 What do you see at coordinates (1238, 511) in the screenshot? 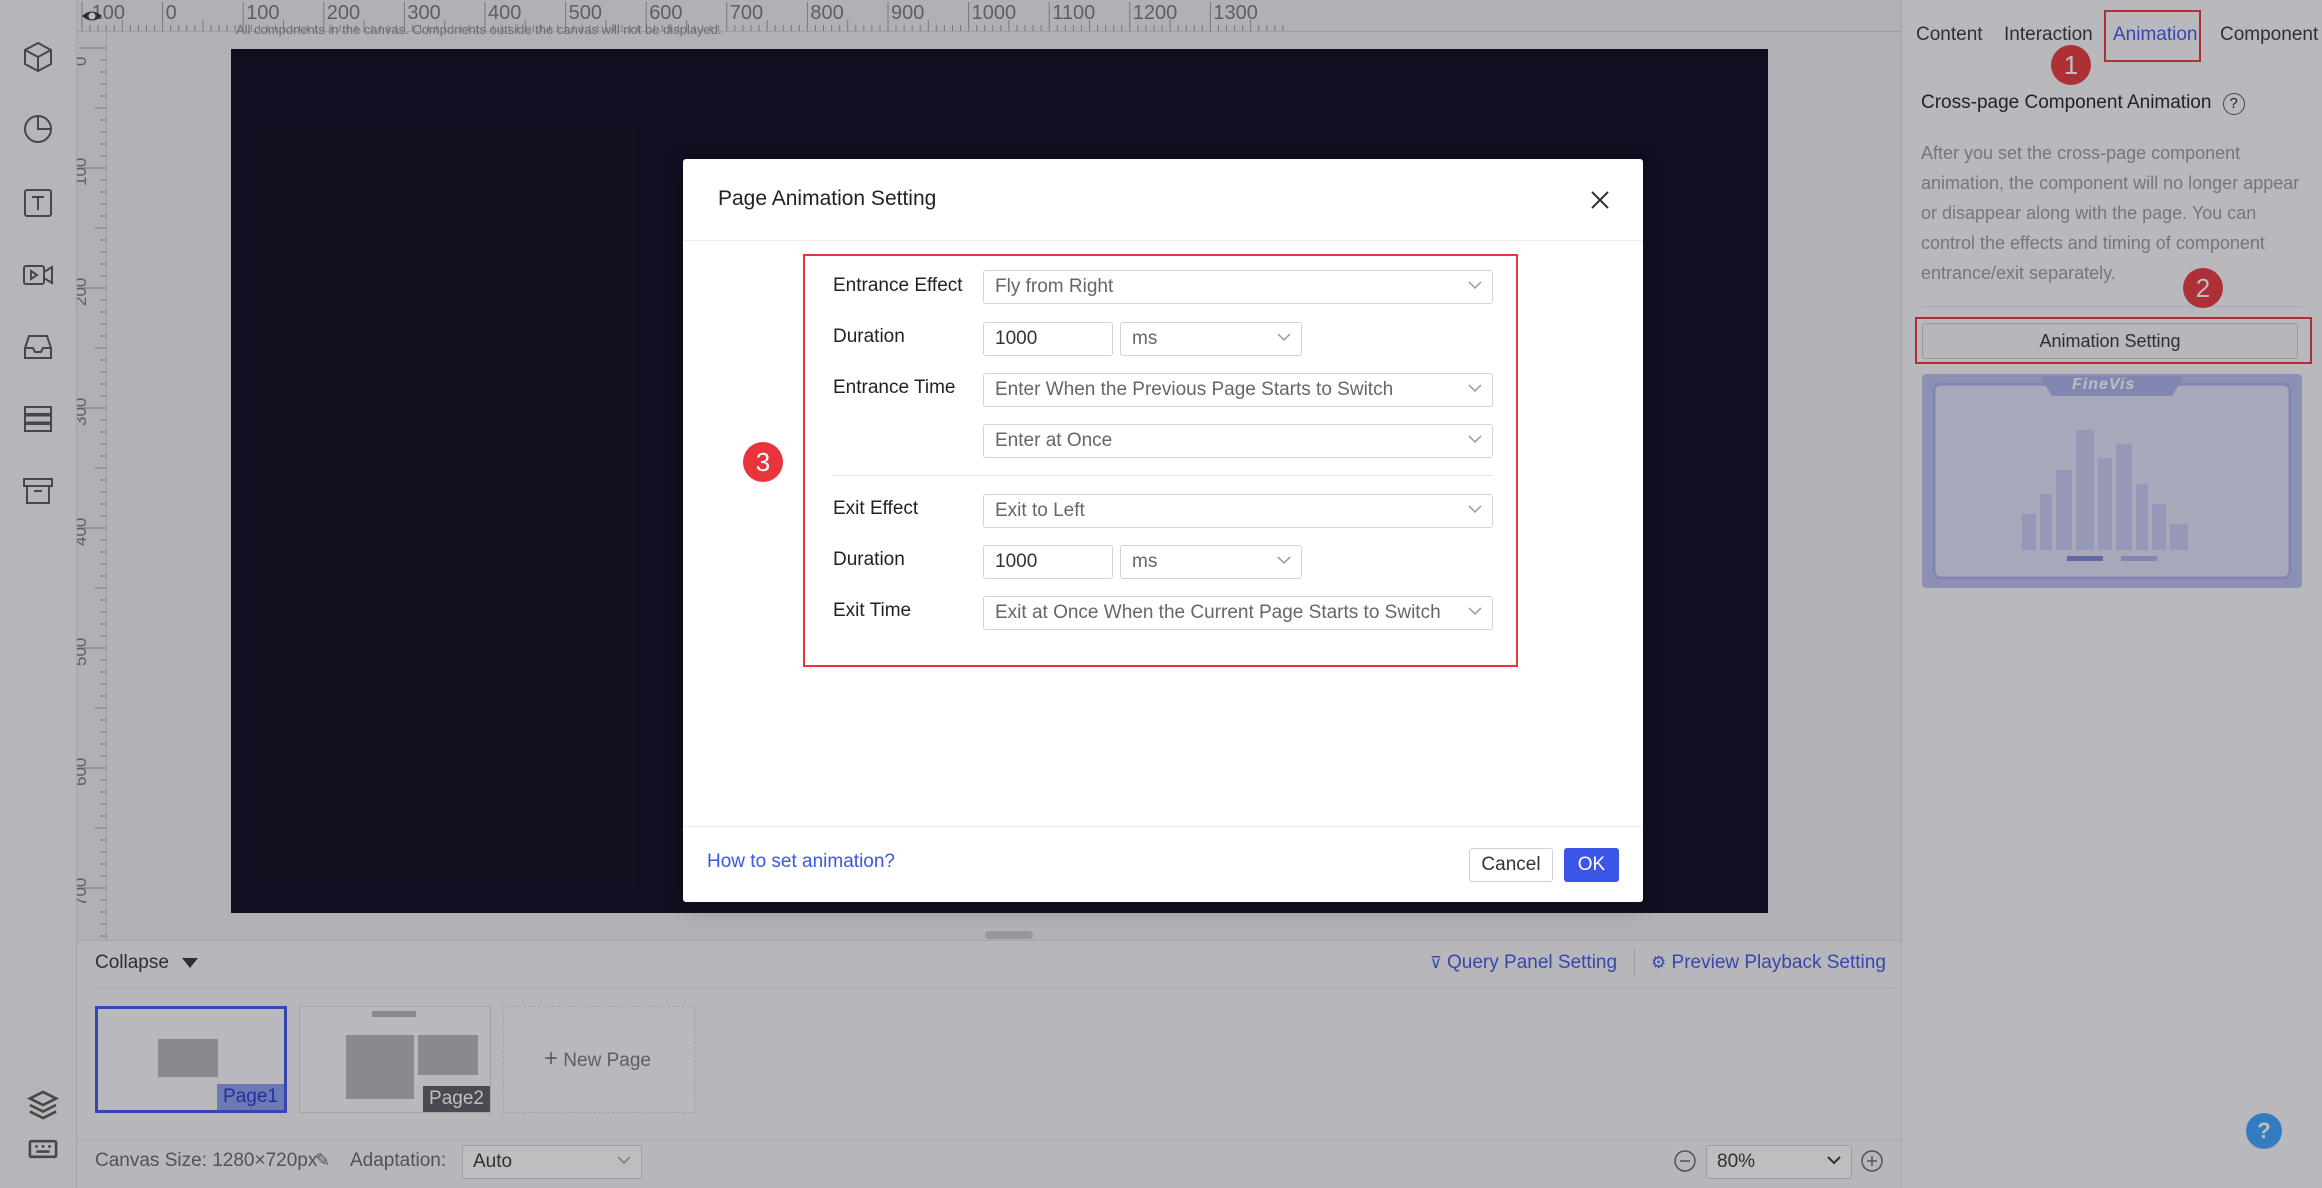
I see `exit-effect-select: Exit to Left` at bounding box center [1238, 511].